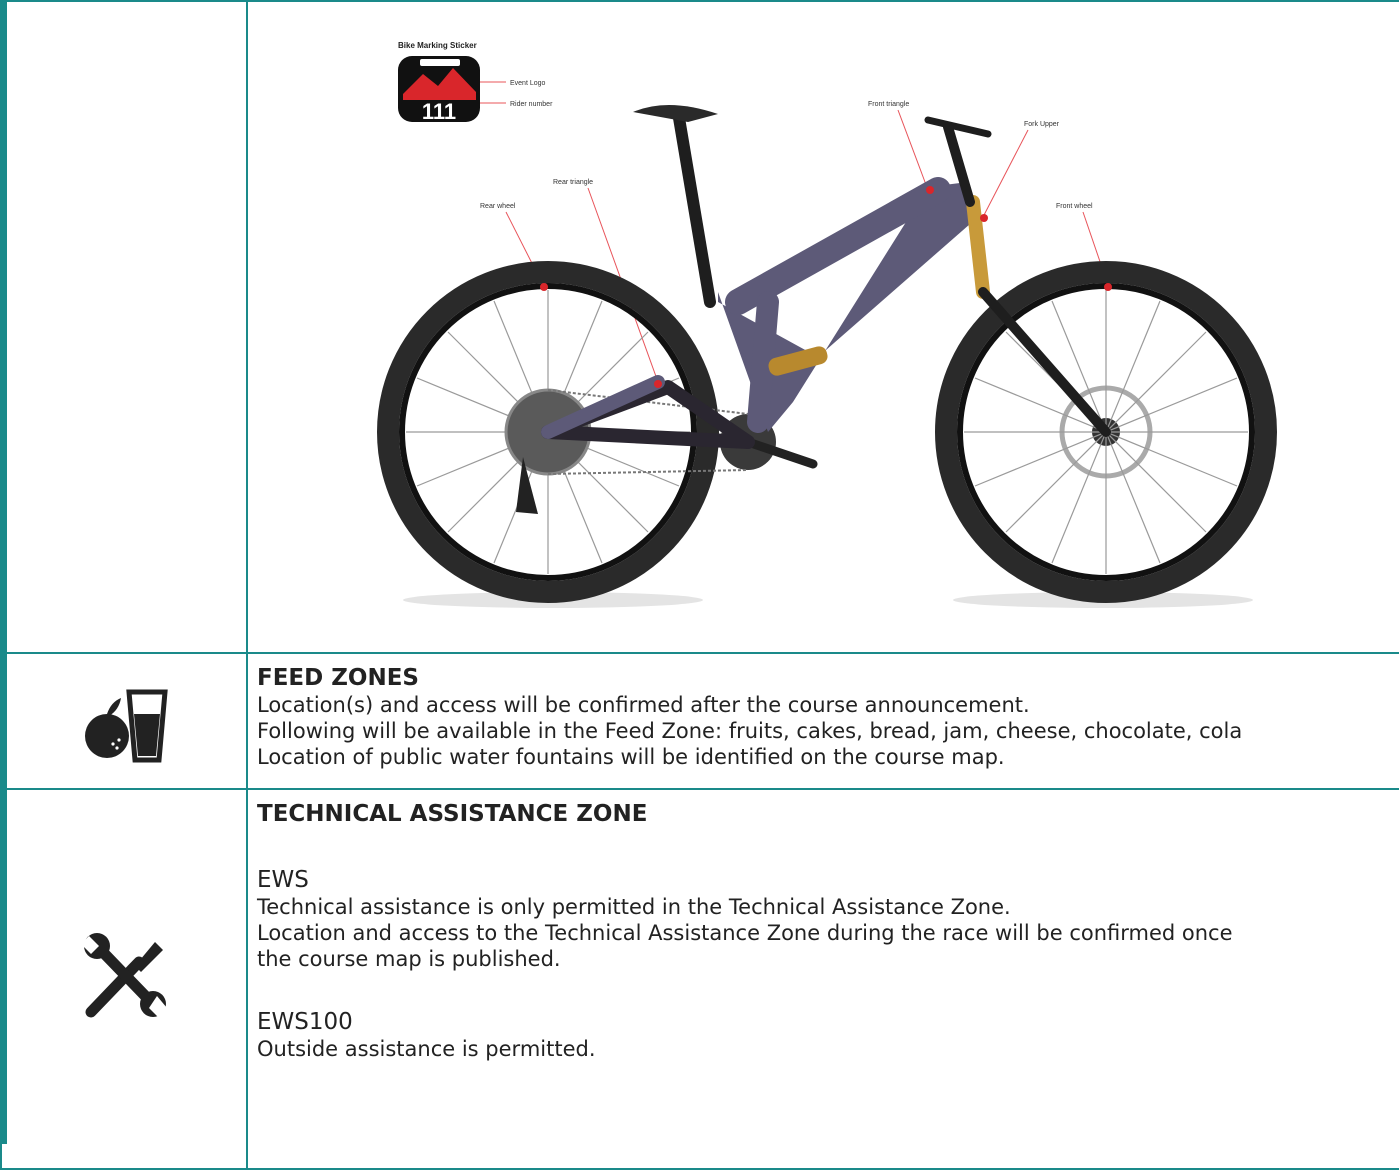  I want to click on left-border, so click(3, 572).